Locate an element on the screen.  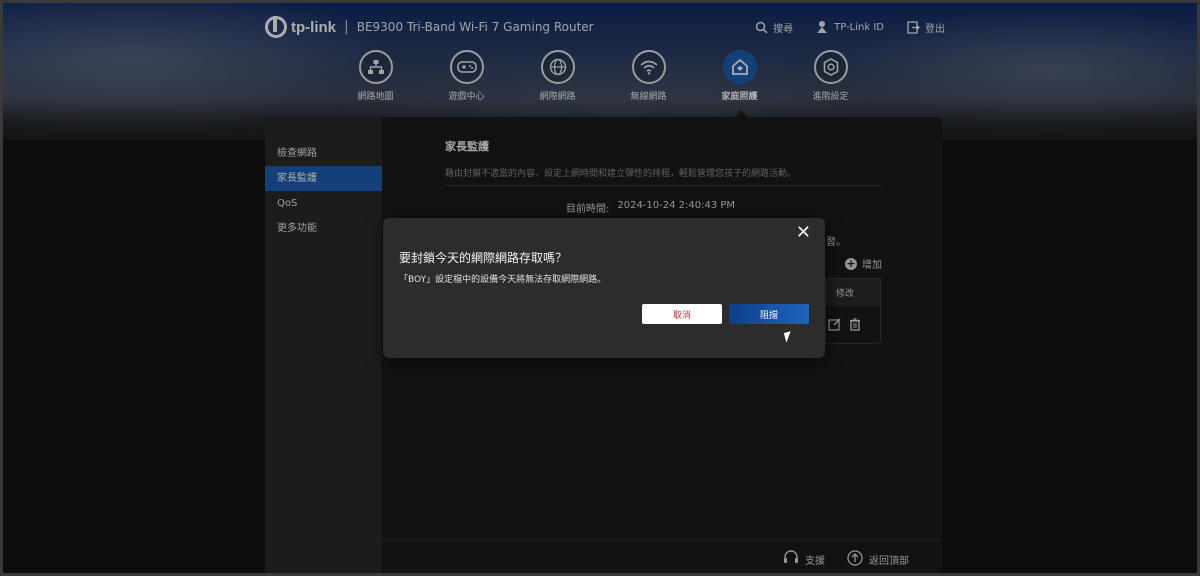
close-icon: ✕ is located at coordinates (803, 233).